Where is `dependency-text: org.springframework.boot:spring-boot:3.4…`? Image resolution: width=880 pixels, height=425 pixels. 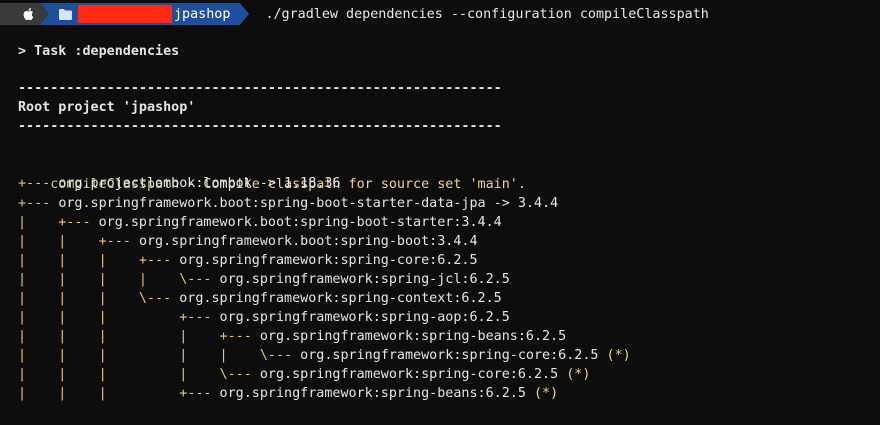 dependency-text: org.springframework.boot:spring-boot:3.4… is located at coordinates (308, 241).